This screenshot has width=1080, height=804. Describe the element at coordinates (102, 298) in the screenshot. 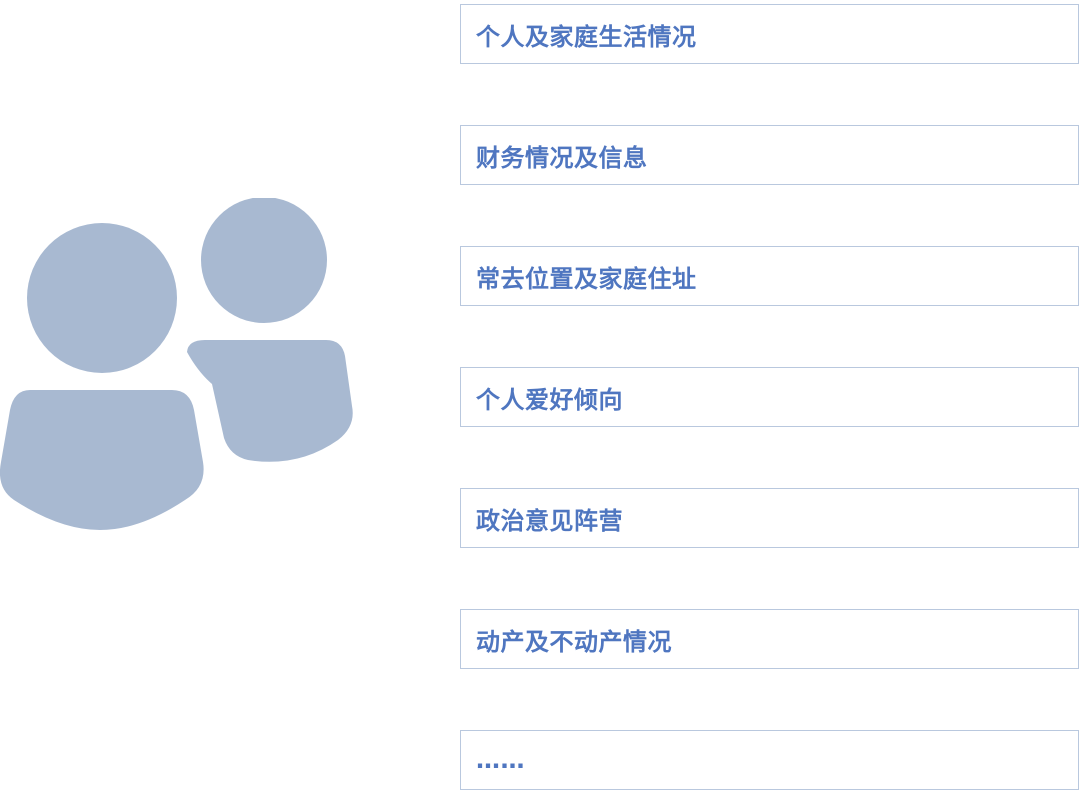

I see `front-person-head` at that location.